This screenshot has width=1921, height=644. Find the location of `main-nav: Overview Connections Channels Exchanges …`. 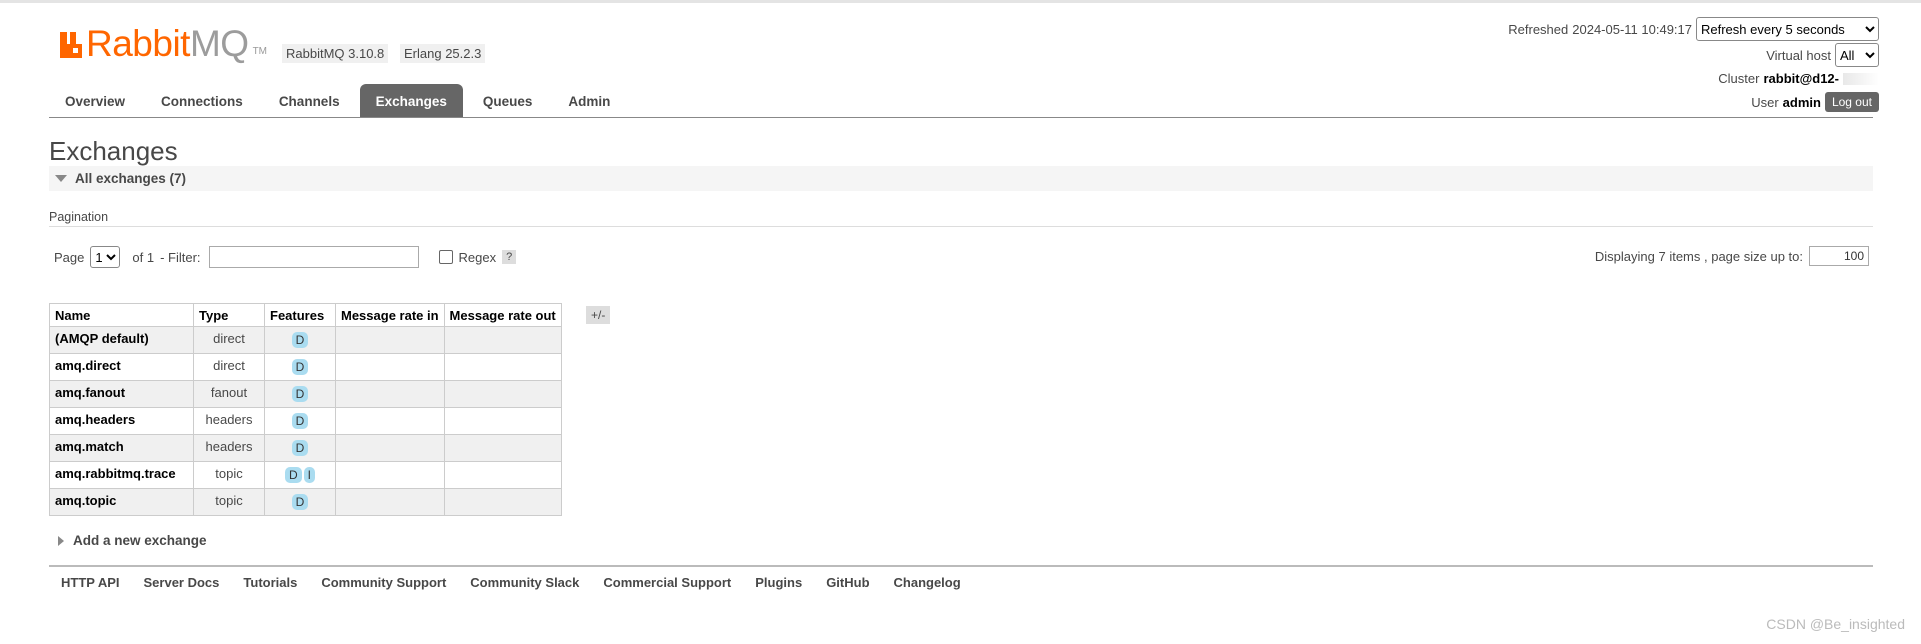

main-nav: Overview Connections Channels Exchanges … is located at coordinates (339, 101).